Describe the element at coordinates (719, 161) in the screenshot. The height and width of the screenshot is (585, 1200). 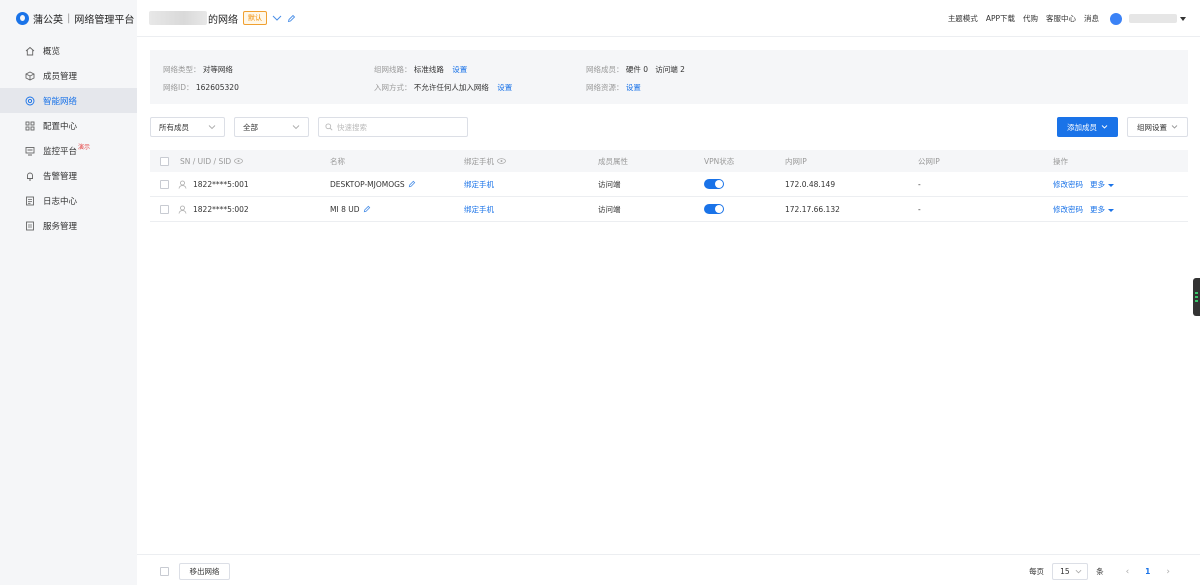
I see `column-vpn: VPN状态` at that location.